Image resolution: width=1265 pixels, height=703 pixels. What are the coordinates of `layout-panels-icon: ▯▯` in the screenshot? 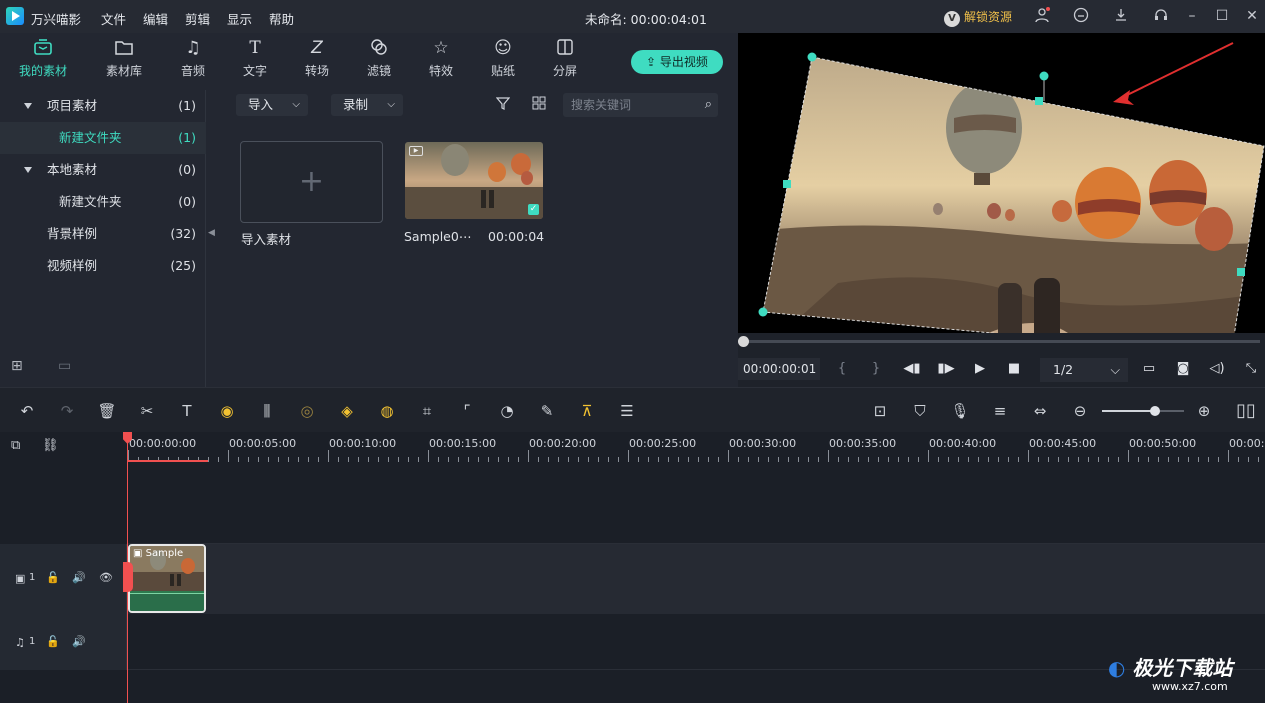 It's located at (1246, 411).